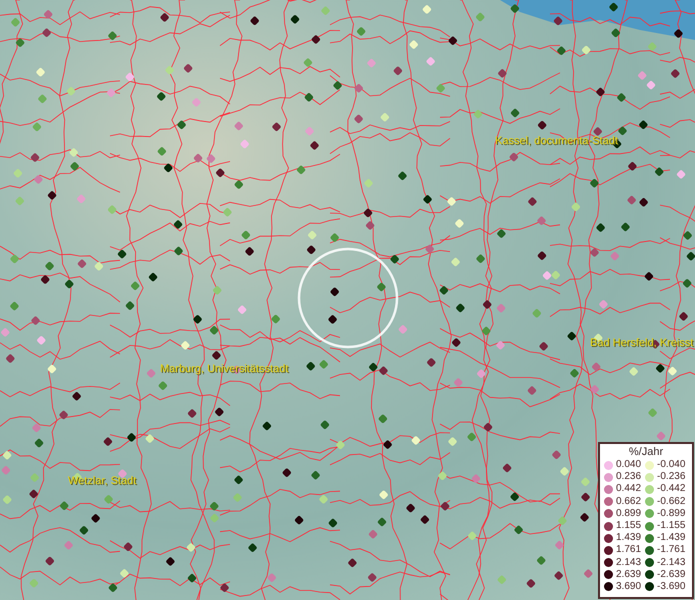 This screenshot has width=695, height=600. Describe the element at coordinates (629, 513) in the screenshot. I see `legend-value: 0.899` at that location.